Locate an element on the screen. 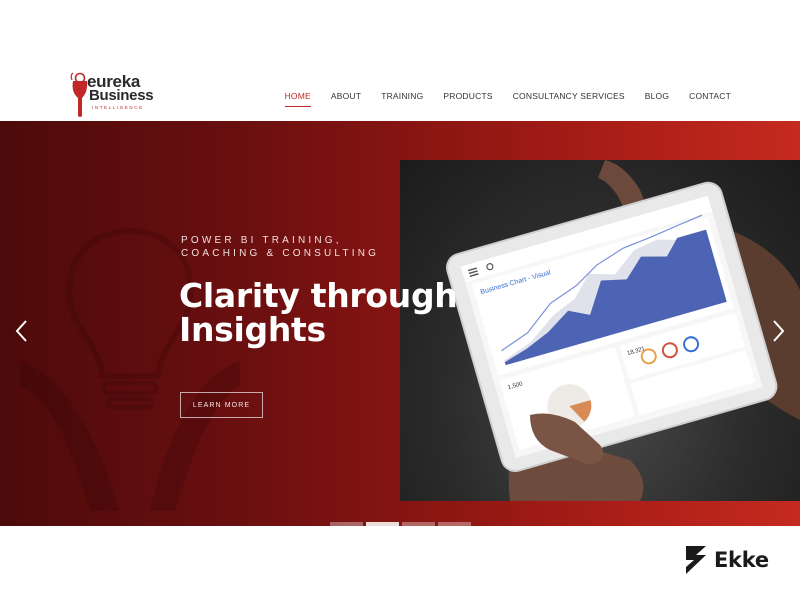  ekke-watermark: Ekke is located at coordinates (726, 560).